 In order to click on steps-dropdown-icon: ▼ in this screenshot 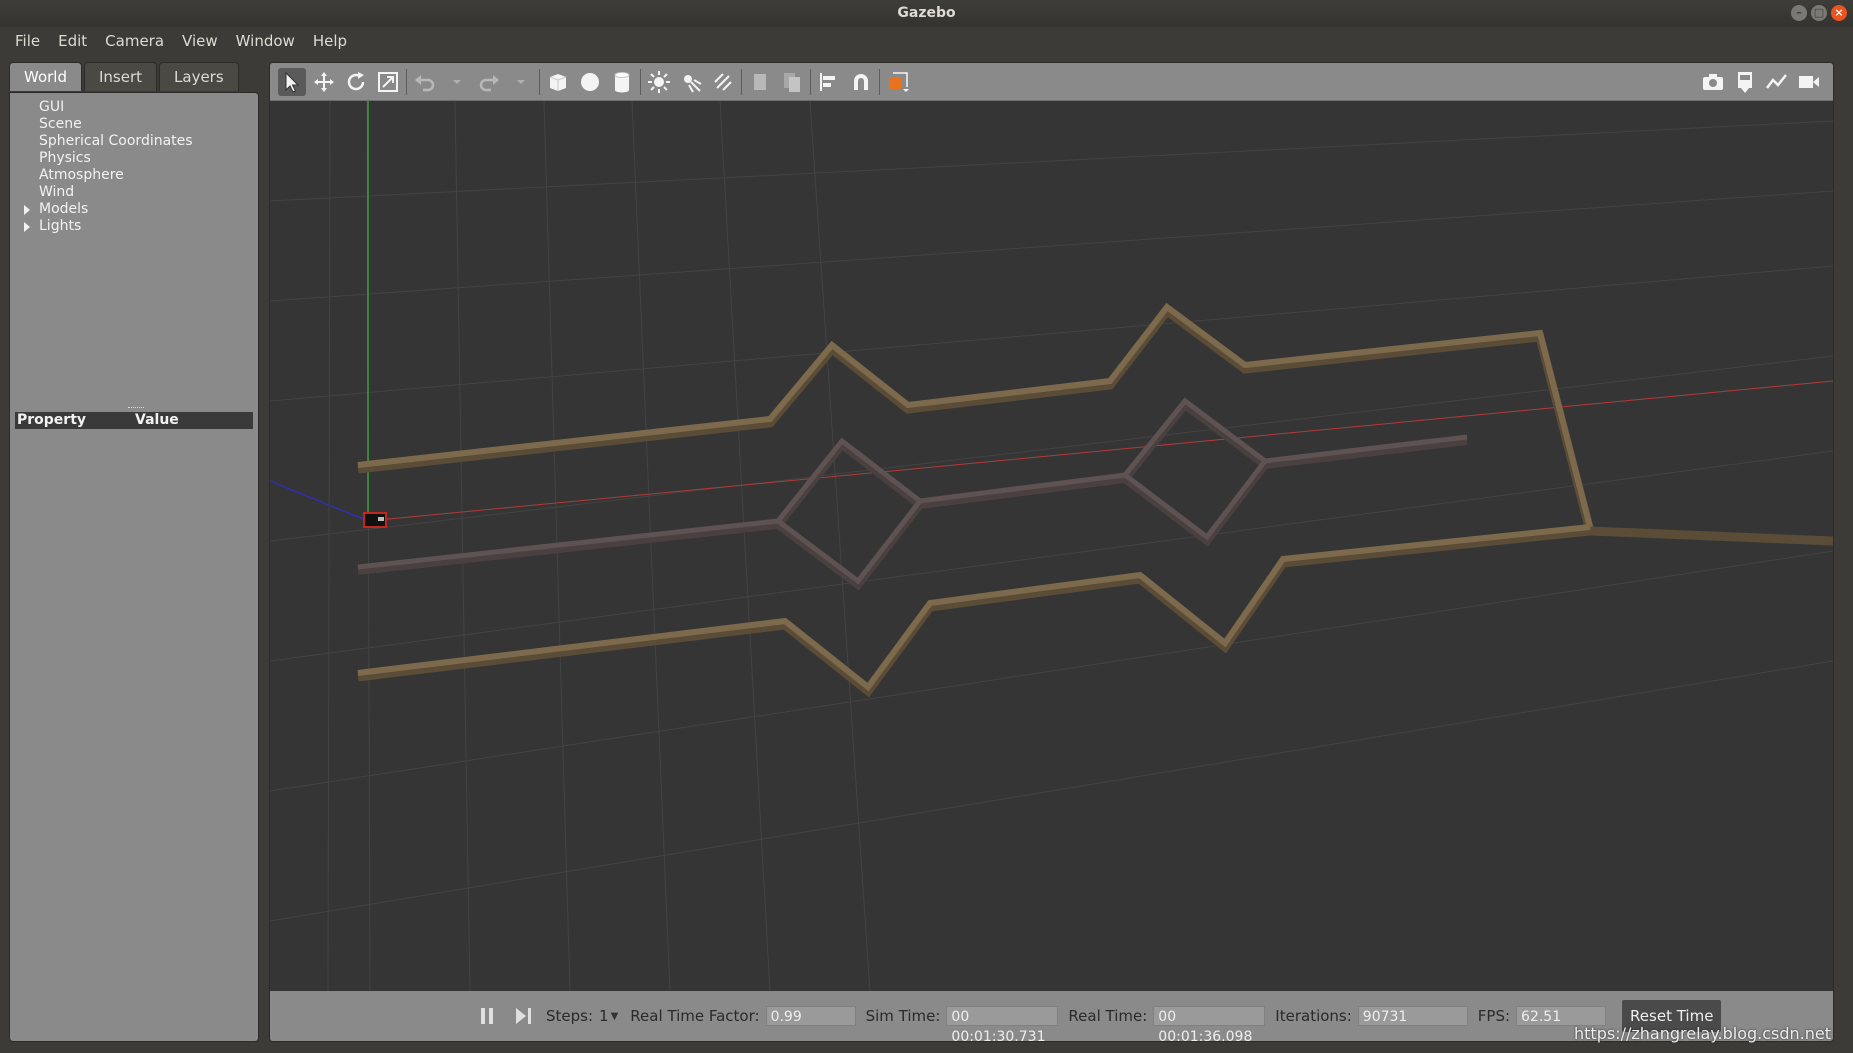, I will do `click(615, 1016)`.